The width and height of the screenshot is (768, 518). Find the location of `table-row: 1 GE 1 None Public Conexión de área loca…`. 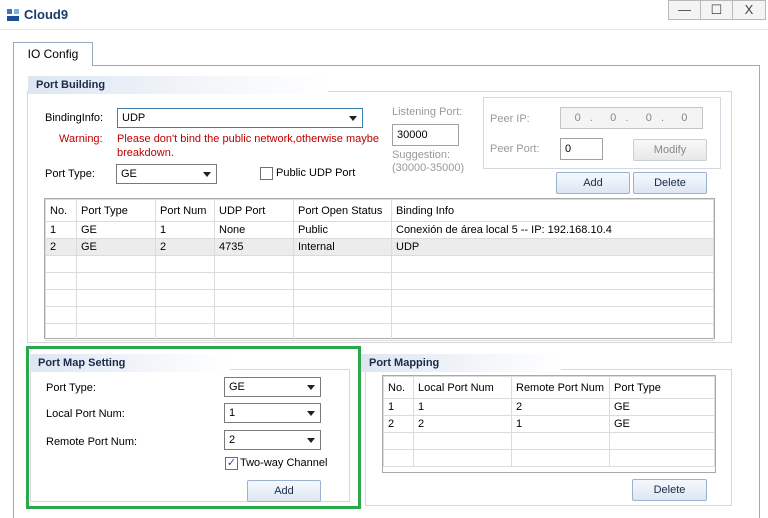

table-row: 1 GE 1 None Public Conexión de área loca… is located at coordinates (379, 230).